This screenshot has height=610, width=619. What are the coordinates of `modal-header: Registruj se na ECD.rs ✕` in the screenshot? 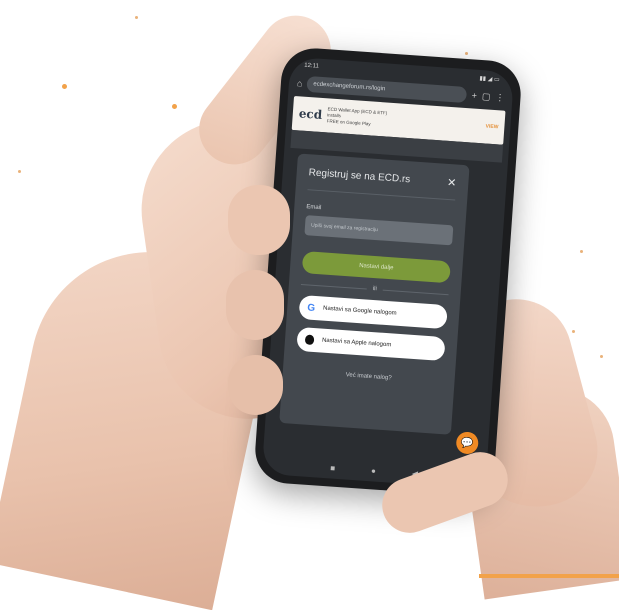 It's located at (382, 183).